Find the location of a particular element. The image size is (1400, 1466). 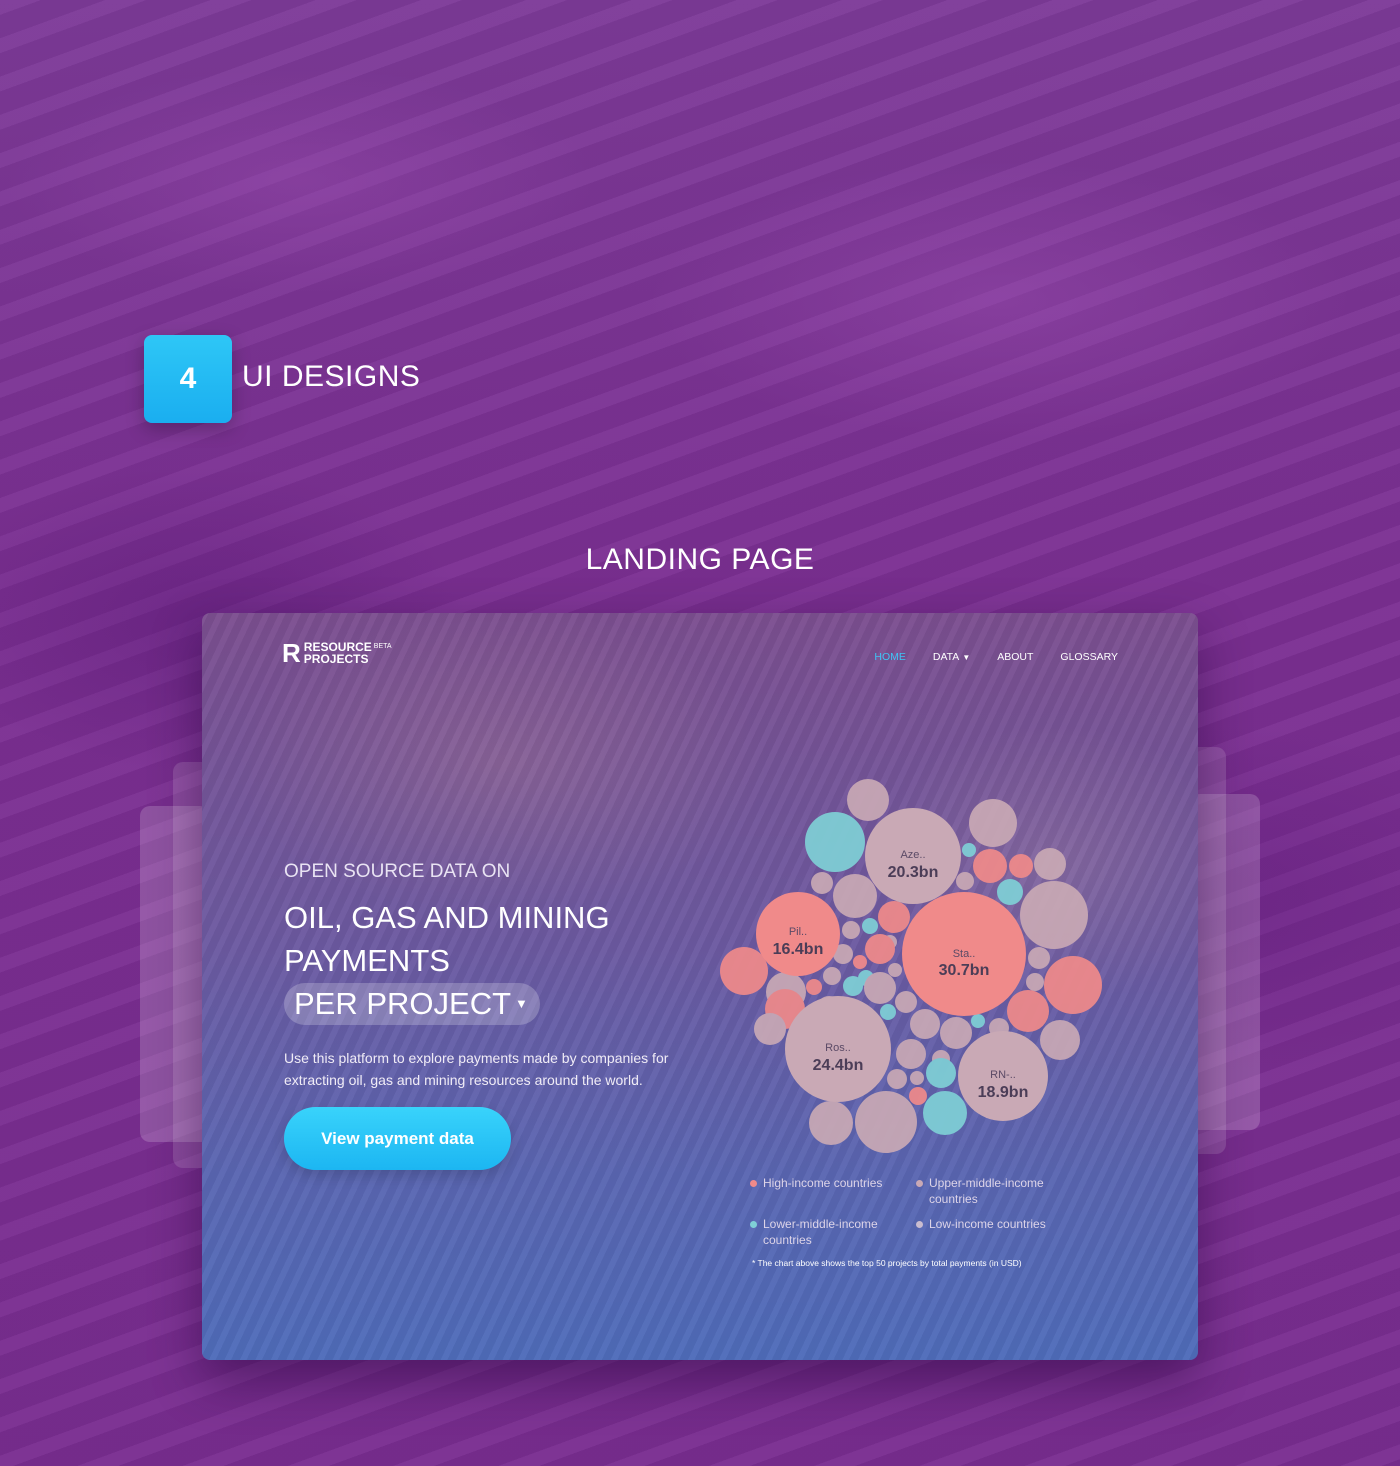

bubble-value: 30.7bn is located at coordinates (964, 970).